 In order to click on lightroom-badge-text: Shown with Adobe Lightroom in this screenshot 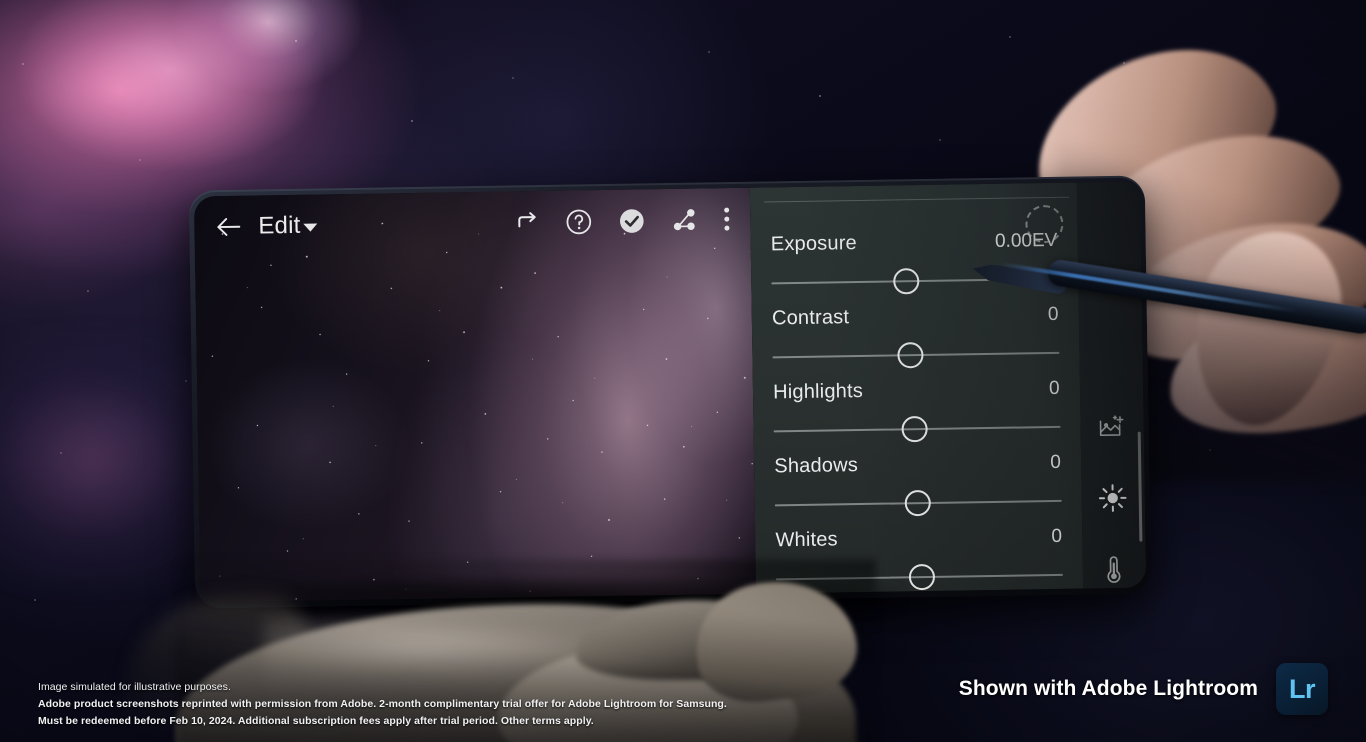, I will do `click(1108, 688)`.